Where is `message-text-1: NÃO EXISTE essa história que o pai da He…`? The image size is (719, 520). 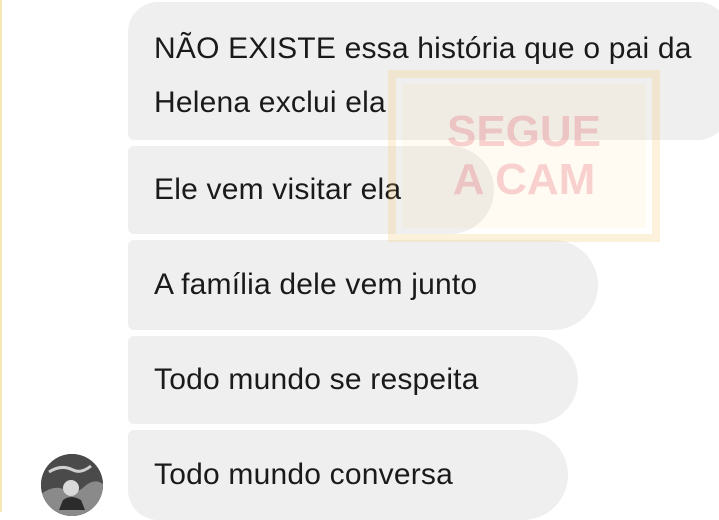 message-text-1: NÃO EXISTE essa história que o pai da He… is located at coordinates (423, 75).